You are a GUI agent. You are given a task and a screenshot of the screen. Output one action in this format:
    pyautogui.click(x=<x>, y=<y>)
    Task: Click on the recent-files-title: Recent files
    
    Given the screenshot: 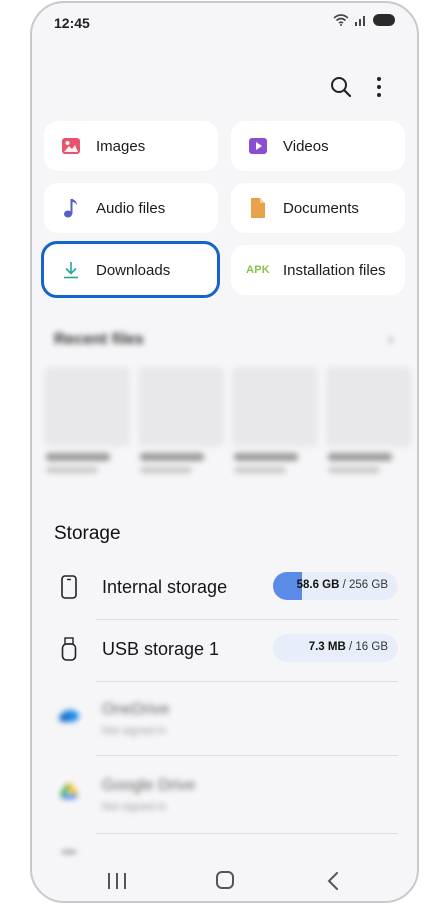 What is the action you would take?
    pyautogui.click(x=99, y=339)
    